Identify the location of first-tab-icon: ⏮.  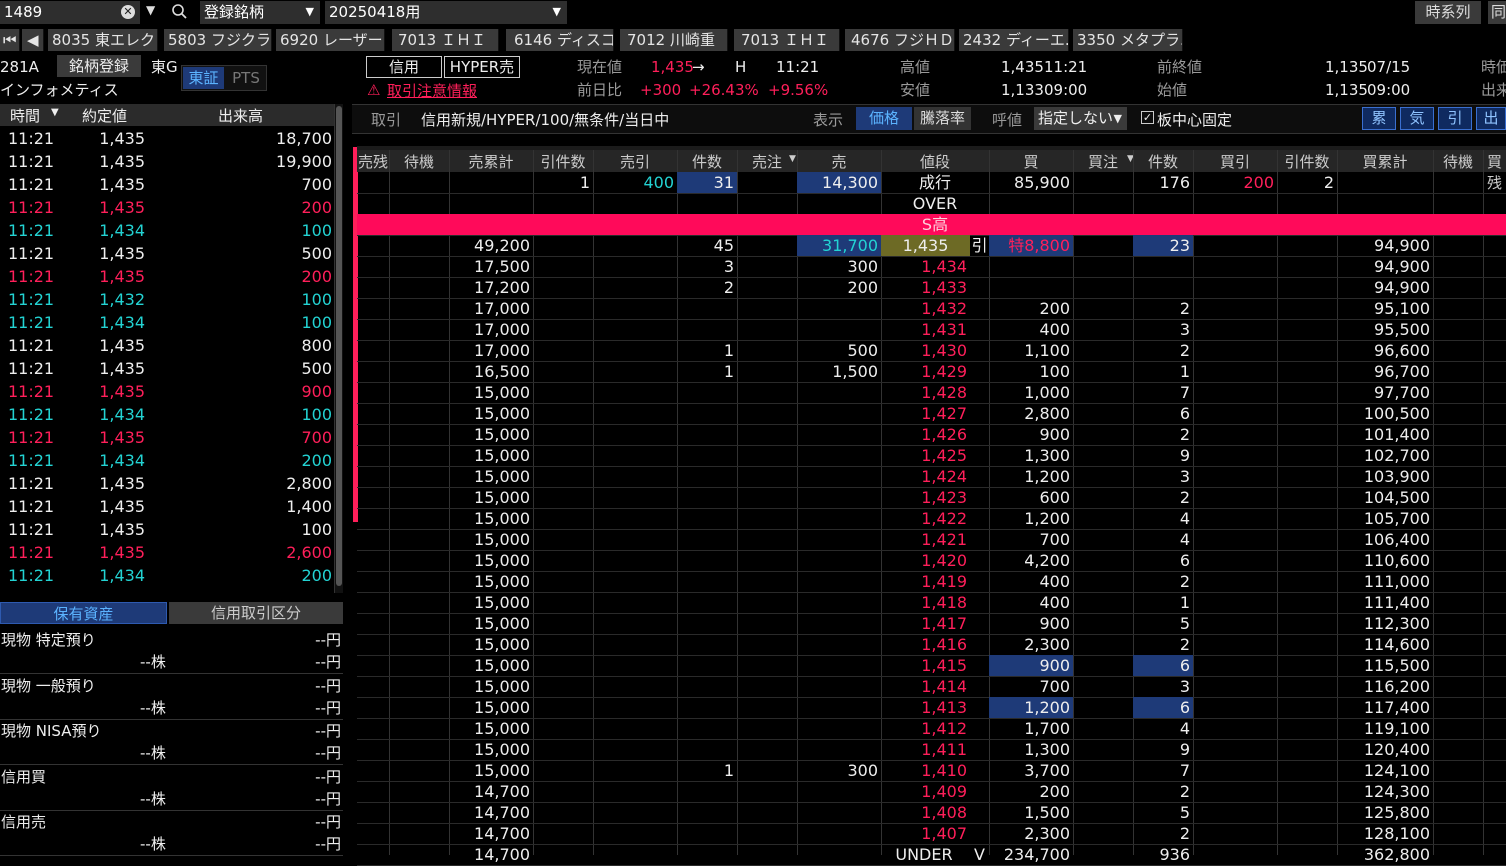
(10, 40).